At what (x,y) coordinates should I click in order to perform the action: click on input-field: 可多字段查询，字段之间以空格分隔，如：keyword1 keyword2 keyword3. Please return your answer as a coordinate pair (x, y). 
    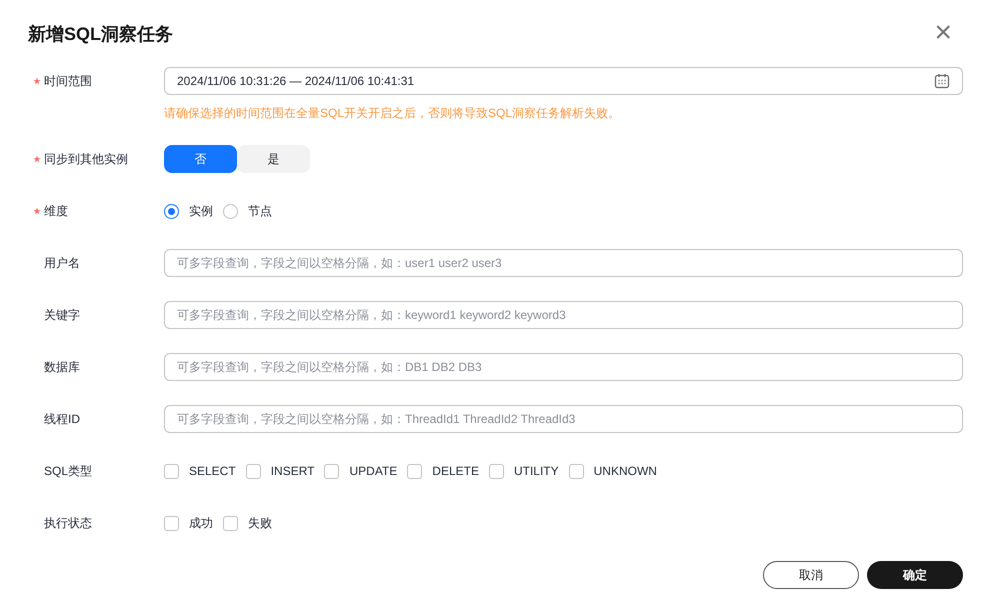
    Looking at the image, I should click on (563, 315).